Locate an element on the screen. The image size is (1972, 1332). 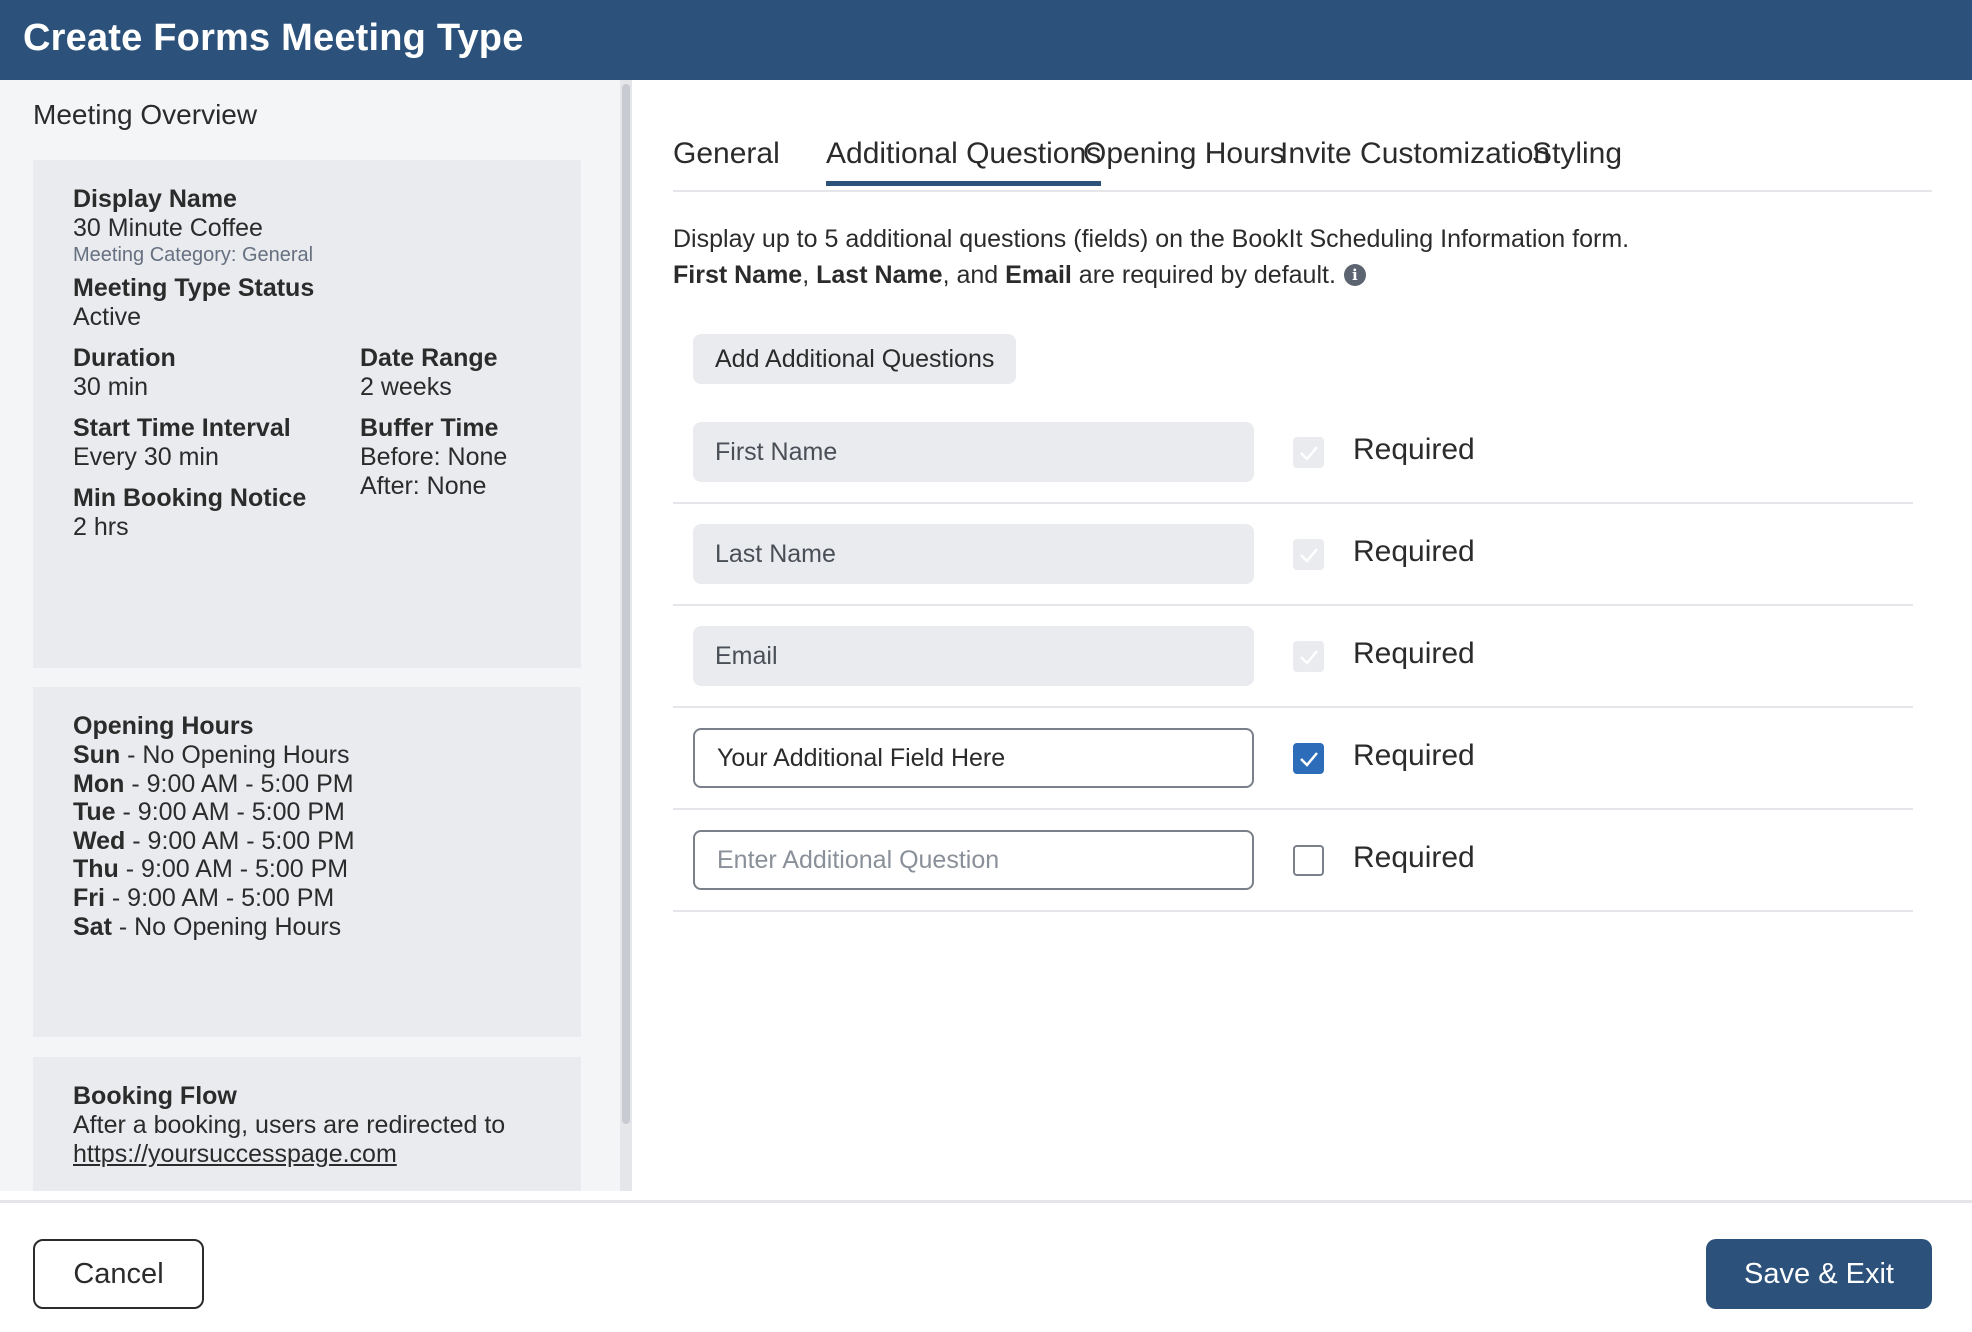
booking-flow-title: Booking Flow is located at coordinates (155, 1096).